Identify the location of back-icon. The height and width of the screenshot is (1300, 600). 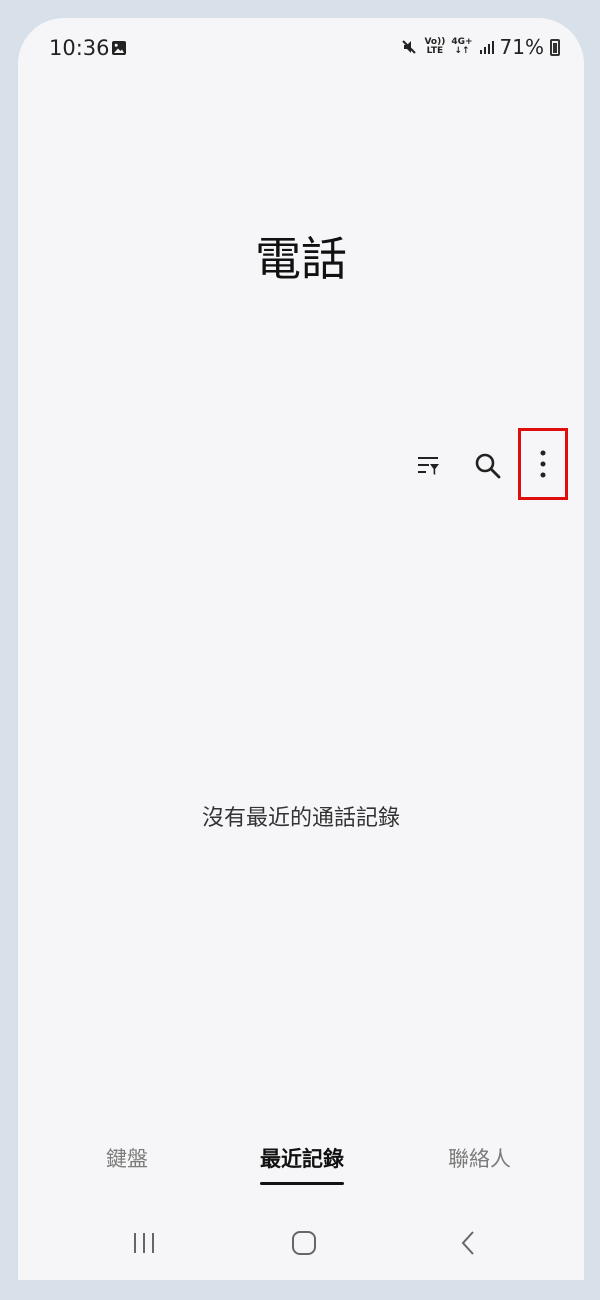
(467, 1243).